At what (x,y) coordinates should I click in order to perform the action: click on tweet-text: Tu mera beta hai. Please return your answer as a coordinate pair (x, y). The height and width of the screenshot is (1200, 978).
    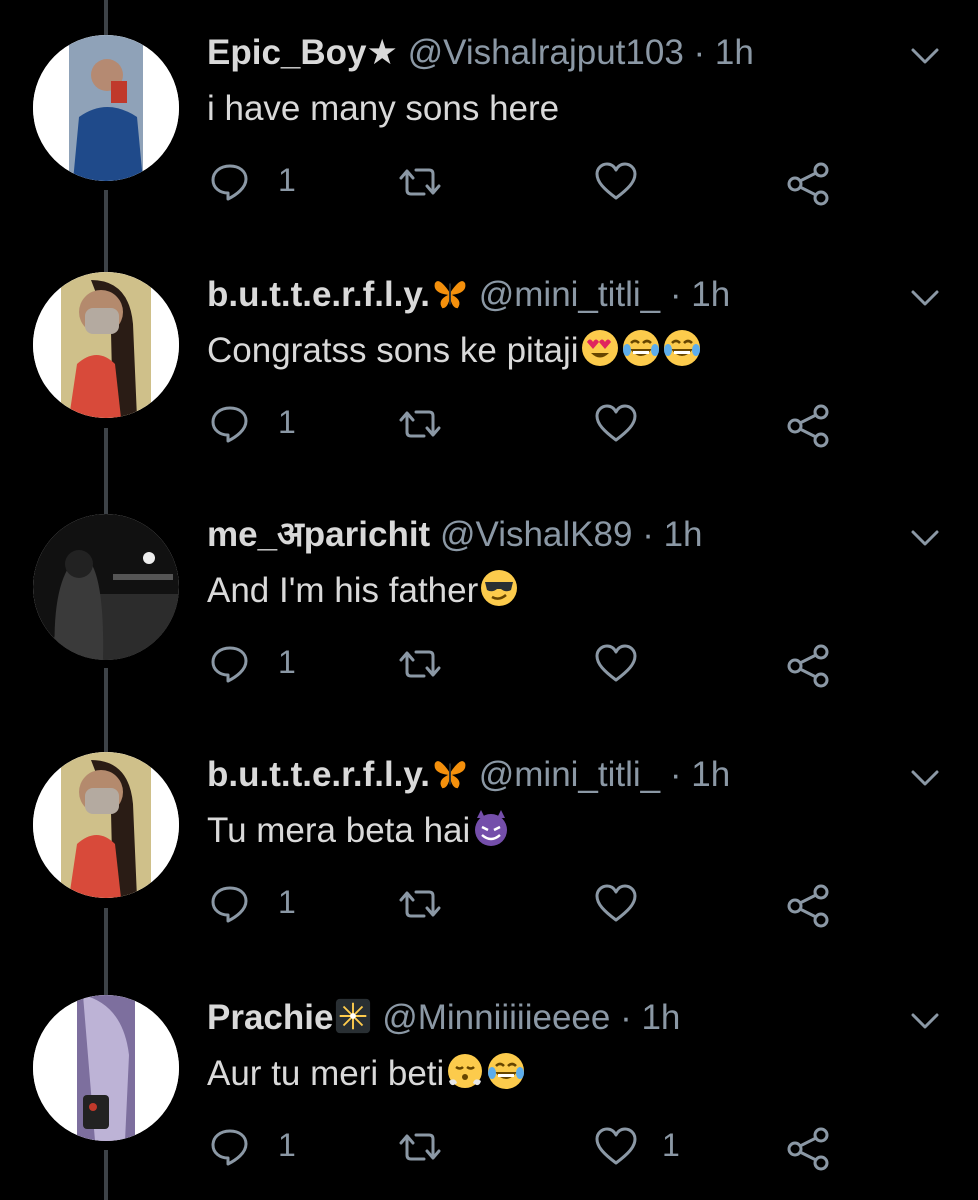
    Looking at the image, I should click on (339, 830).